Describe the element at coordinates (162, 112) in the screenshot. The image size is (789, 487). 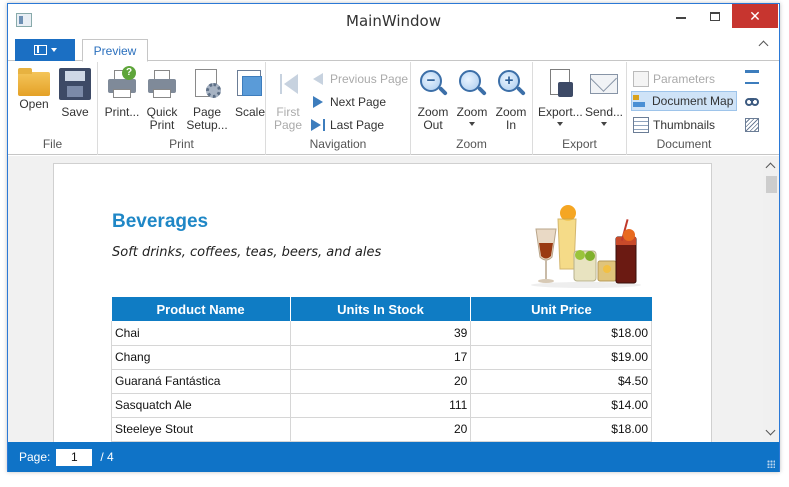
I see `quick-print-label-line1: Quick` at that location.